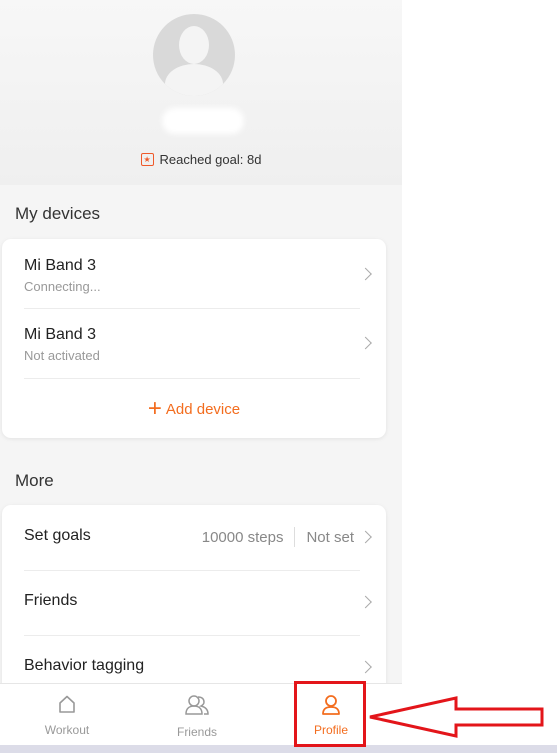  I want to click on system-bottom-strip, so click(278, 749).